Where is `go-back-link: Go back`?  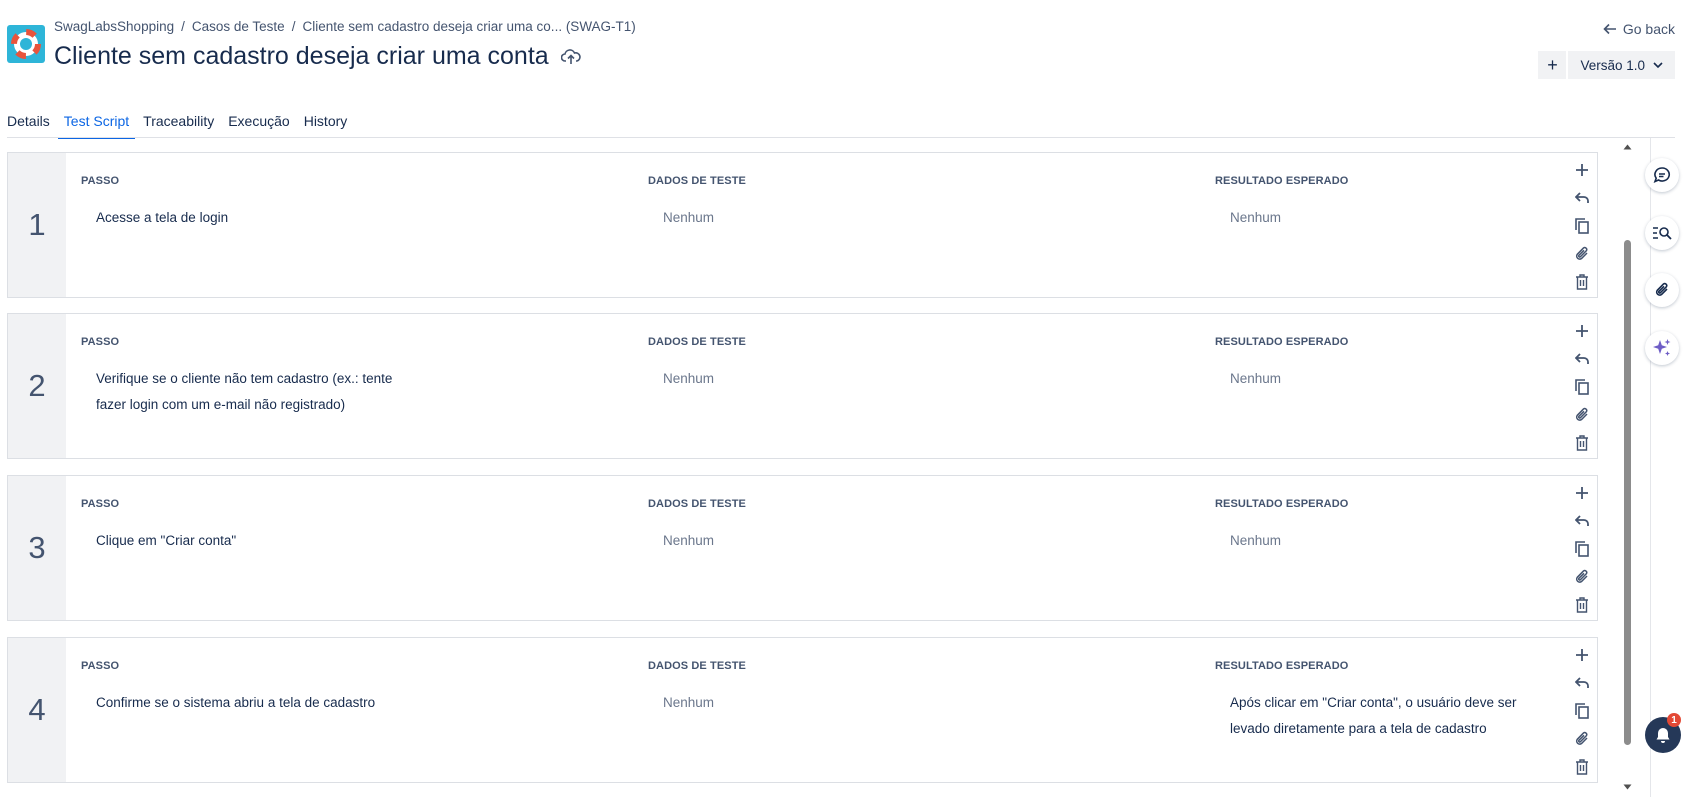
go-back-link: Go back is located at coordinates (1639, 29).